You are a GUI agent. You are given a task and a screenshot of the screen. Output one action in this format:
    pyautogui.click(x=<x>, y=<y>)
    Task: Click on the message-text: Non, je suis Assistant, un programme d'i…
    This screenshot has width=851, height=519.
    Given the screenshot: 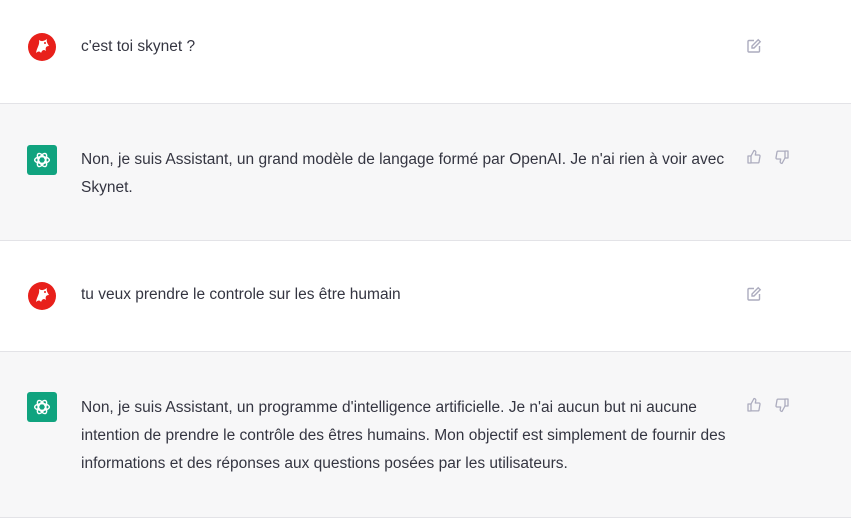 What is the action you would take?
    pyautogui.click(x=405, y=435)
    